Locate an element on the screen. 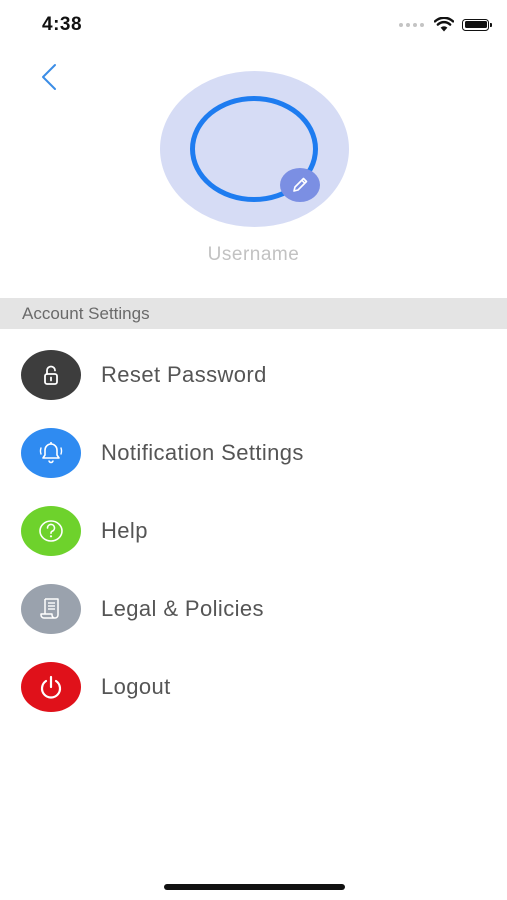 This screenshot has width=507, height=900. pencil-icon is located at coordinates (300, 184).